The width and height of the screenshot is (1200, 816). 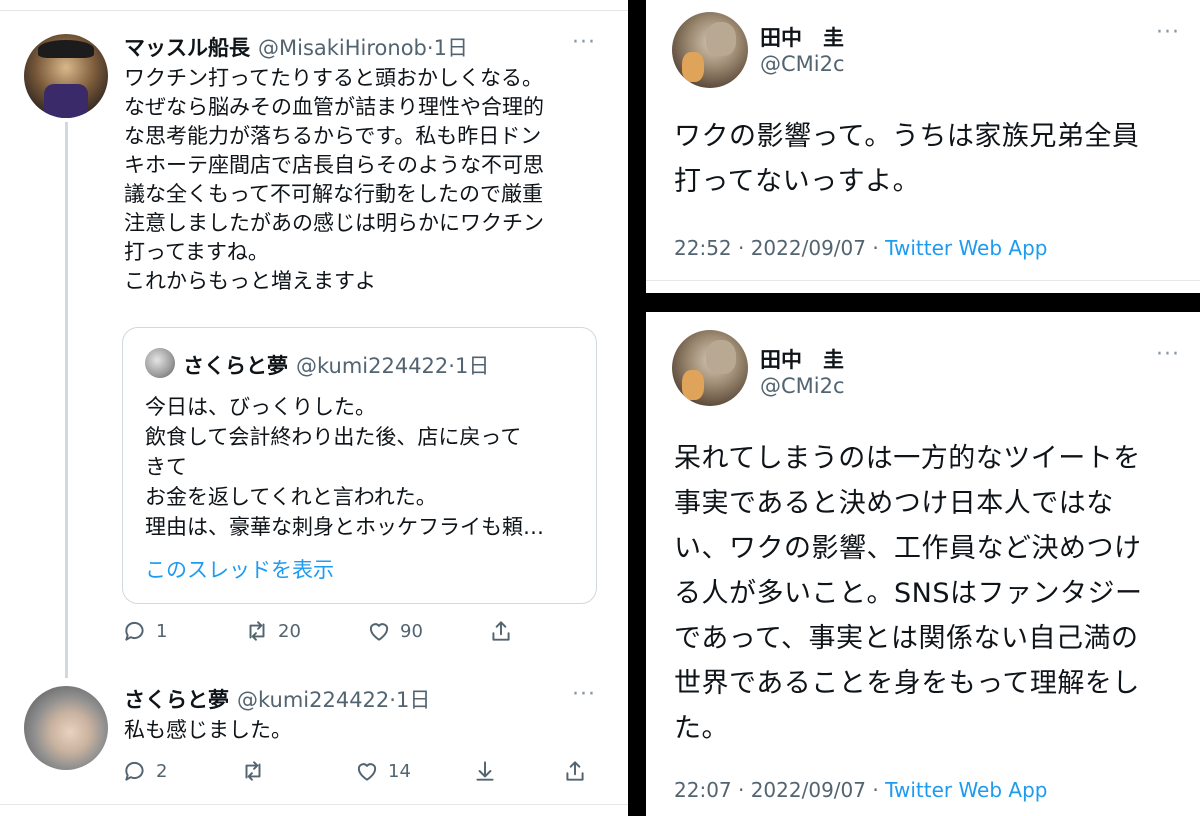 What do you see at coordinates (314, 804) in the screenshot?
I see `bottom-divider` at bounding box center [314, 804].